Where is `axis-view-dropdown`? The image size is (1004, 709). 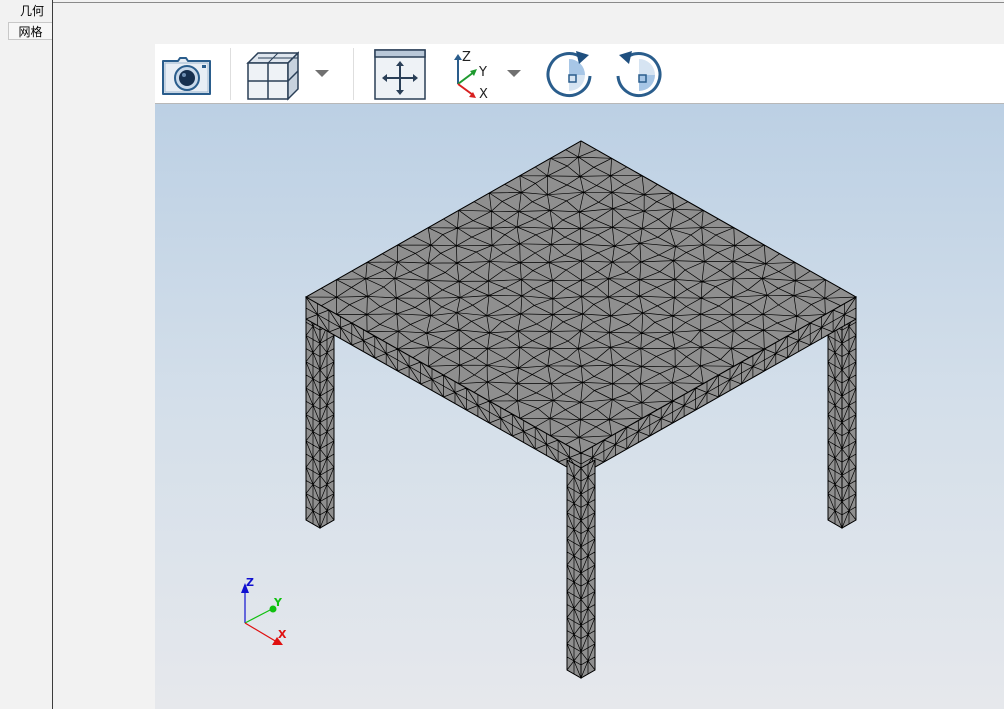
axis-view-dropdown is located at coordinates (514, 74).